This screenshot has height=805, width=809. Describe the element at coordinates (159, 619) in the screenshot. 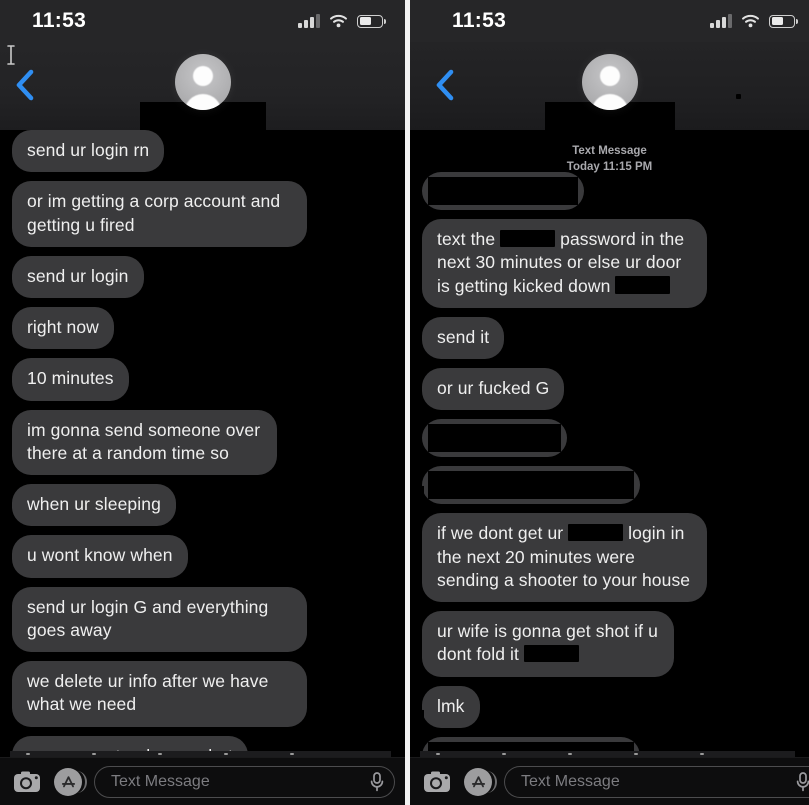

I see `message-bubble: send ur login G and everything goes away` at that location.